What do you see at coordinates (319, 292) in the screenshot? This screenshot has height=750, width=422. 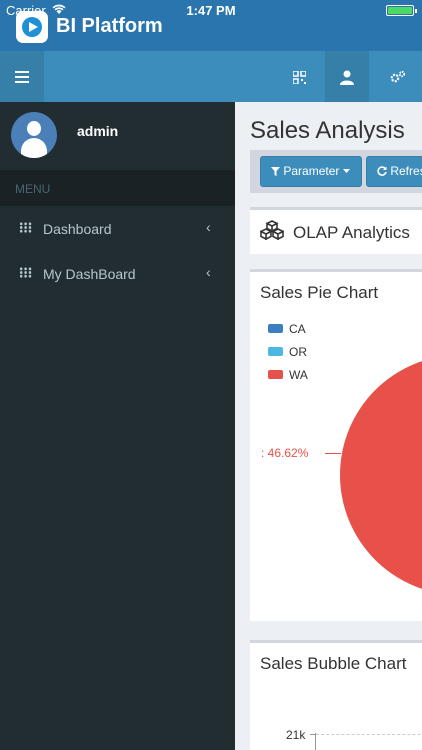 I see `pie-chart-title: Sales Pie Chart` at bounding box center [319, 292].